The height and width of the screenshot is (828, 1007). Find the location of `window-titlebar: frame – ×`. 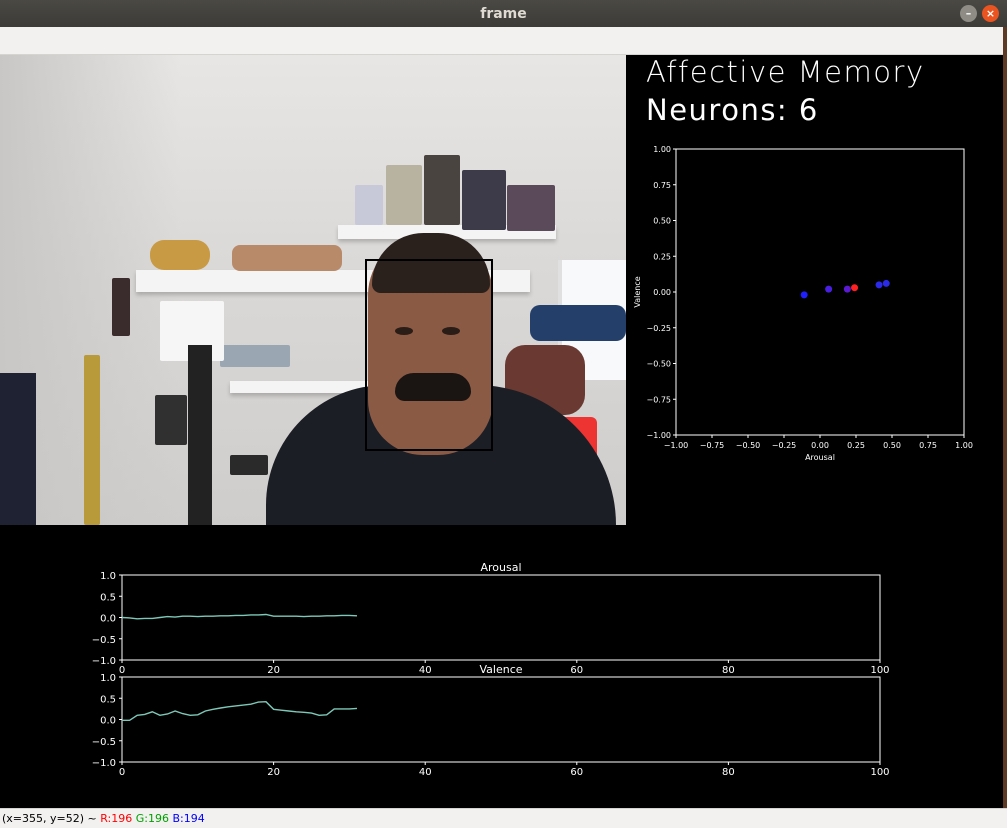

window-titlebar: frame – × is located at coordinates (503, 13).